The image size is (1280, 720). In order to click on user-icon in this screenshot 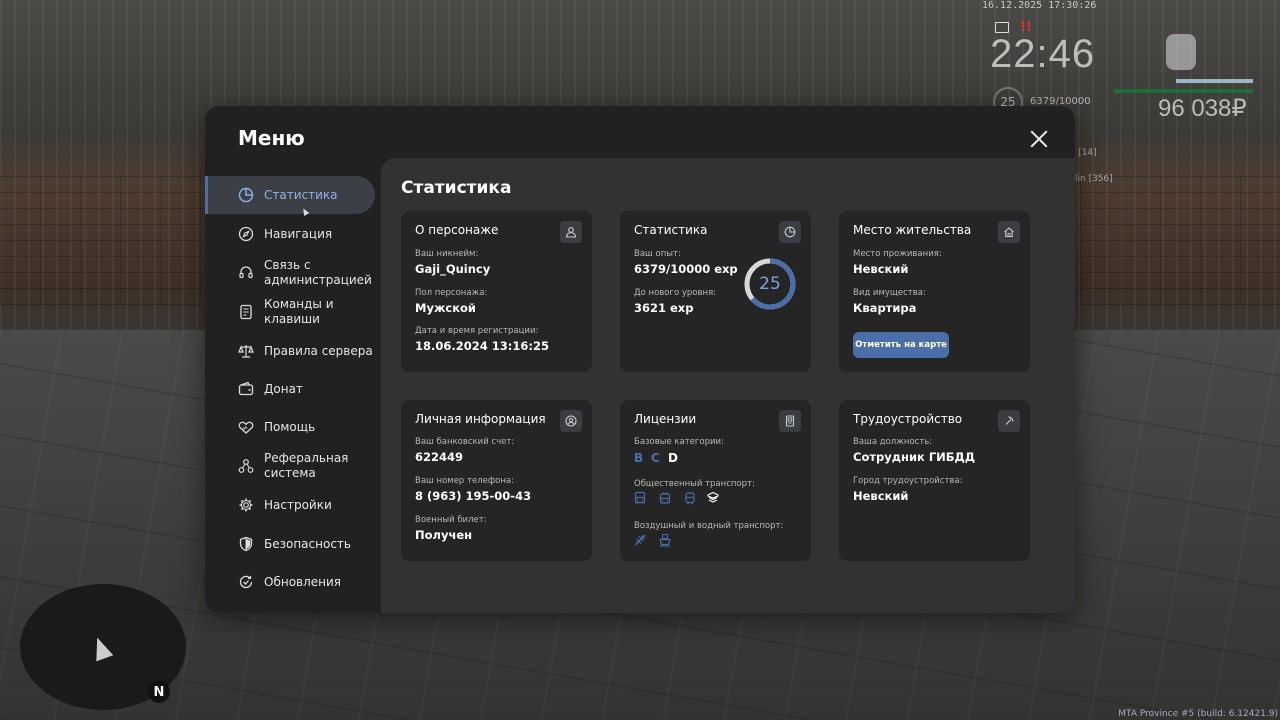, I will do `click(571, 232)`.